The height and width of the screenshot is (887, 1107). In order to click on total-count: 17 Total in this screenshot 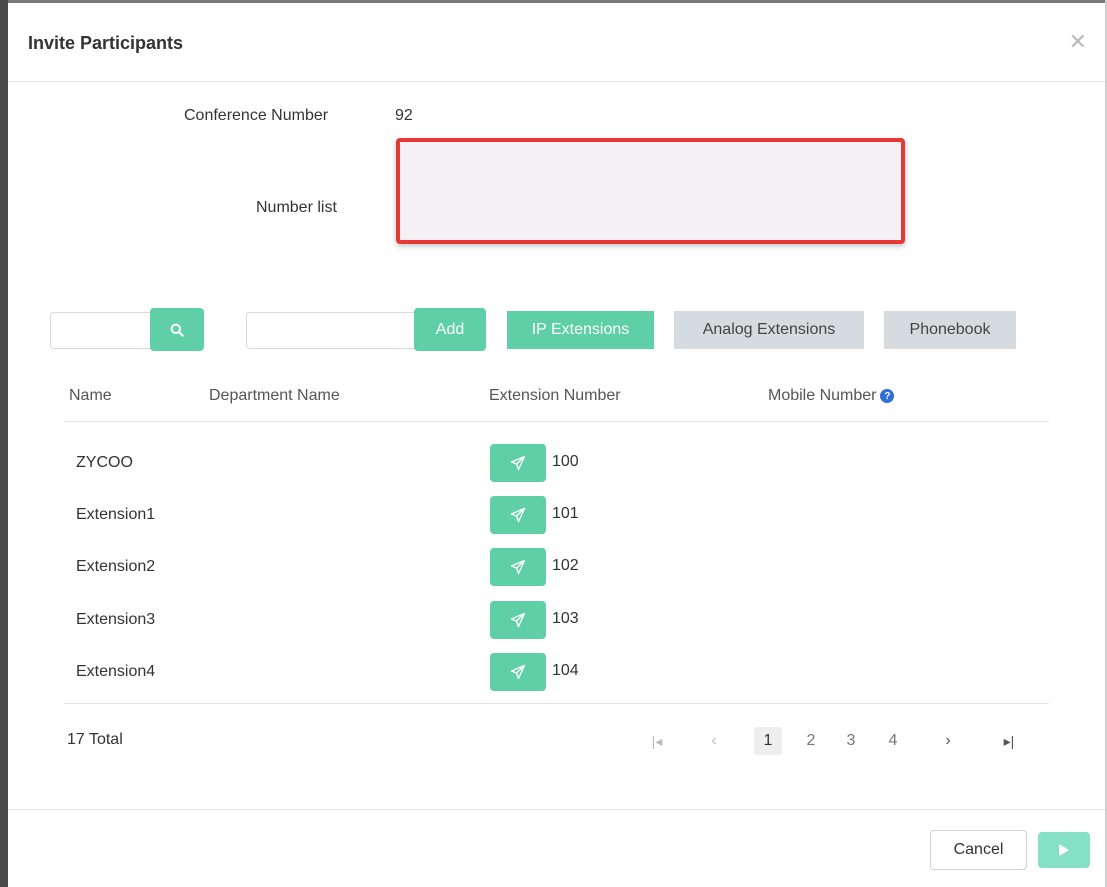, I will do `click(95, 739)`.